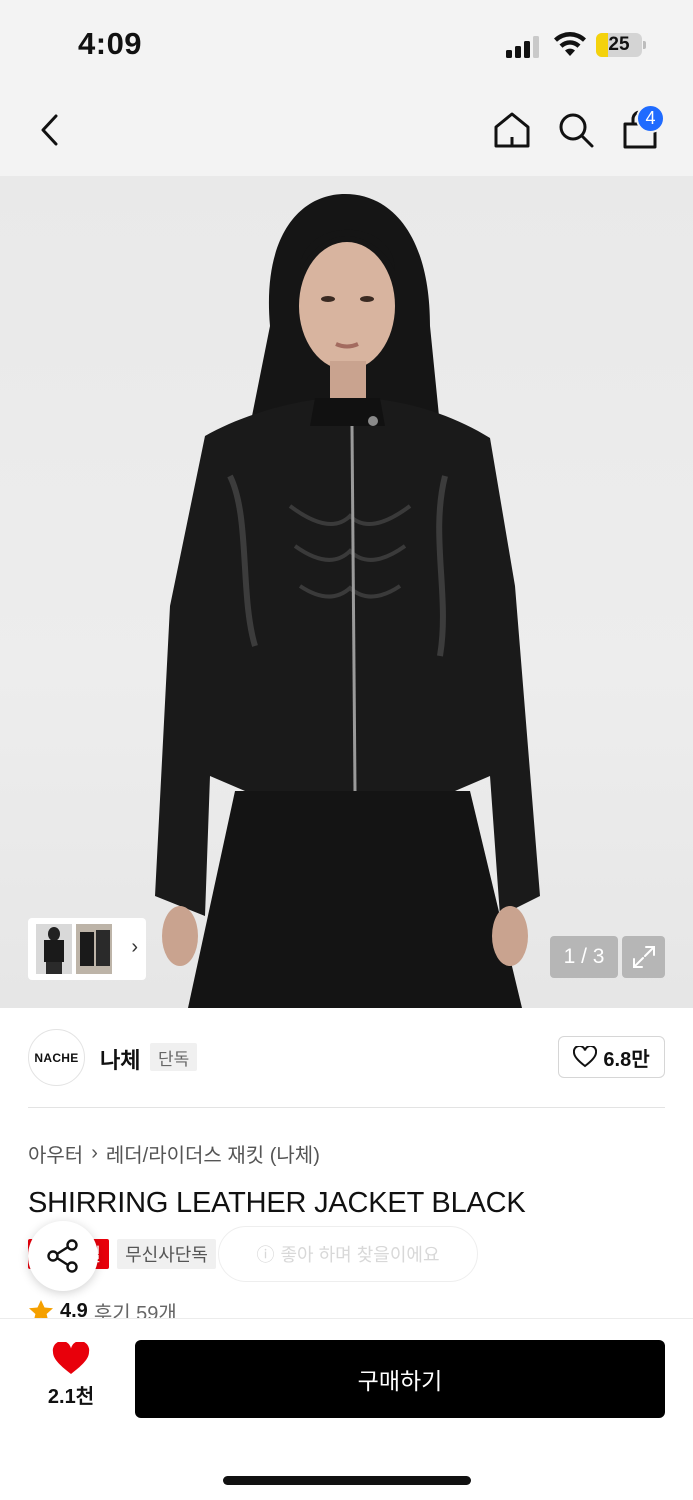  I want to click on exclusive-tag: 무신사단독, so click(166, 1254).